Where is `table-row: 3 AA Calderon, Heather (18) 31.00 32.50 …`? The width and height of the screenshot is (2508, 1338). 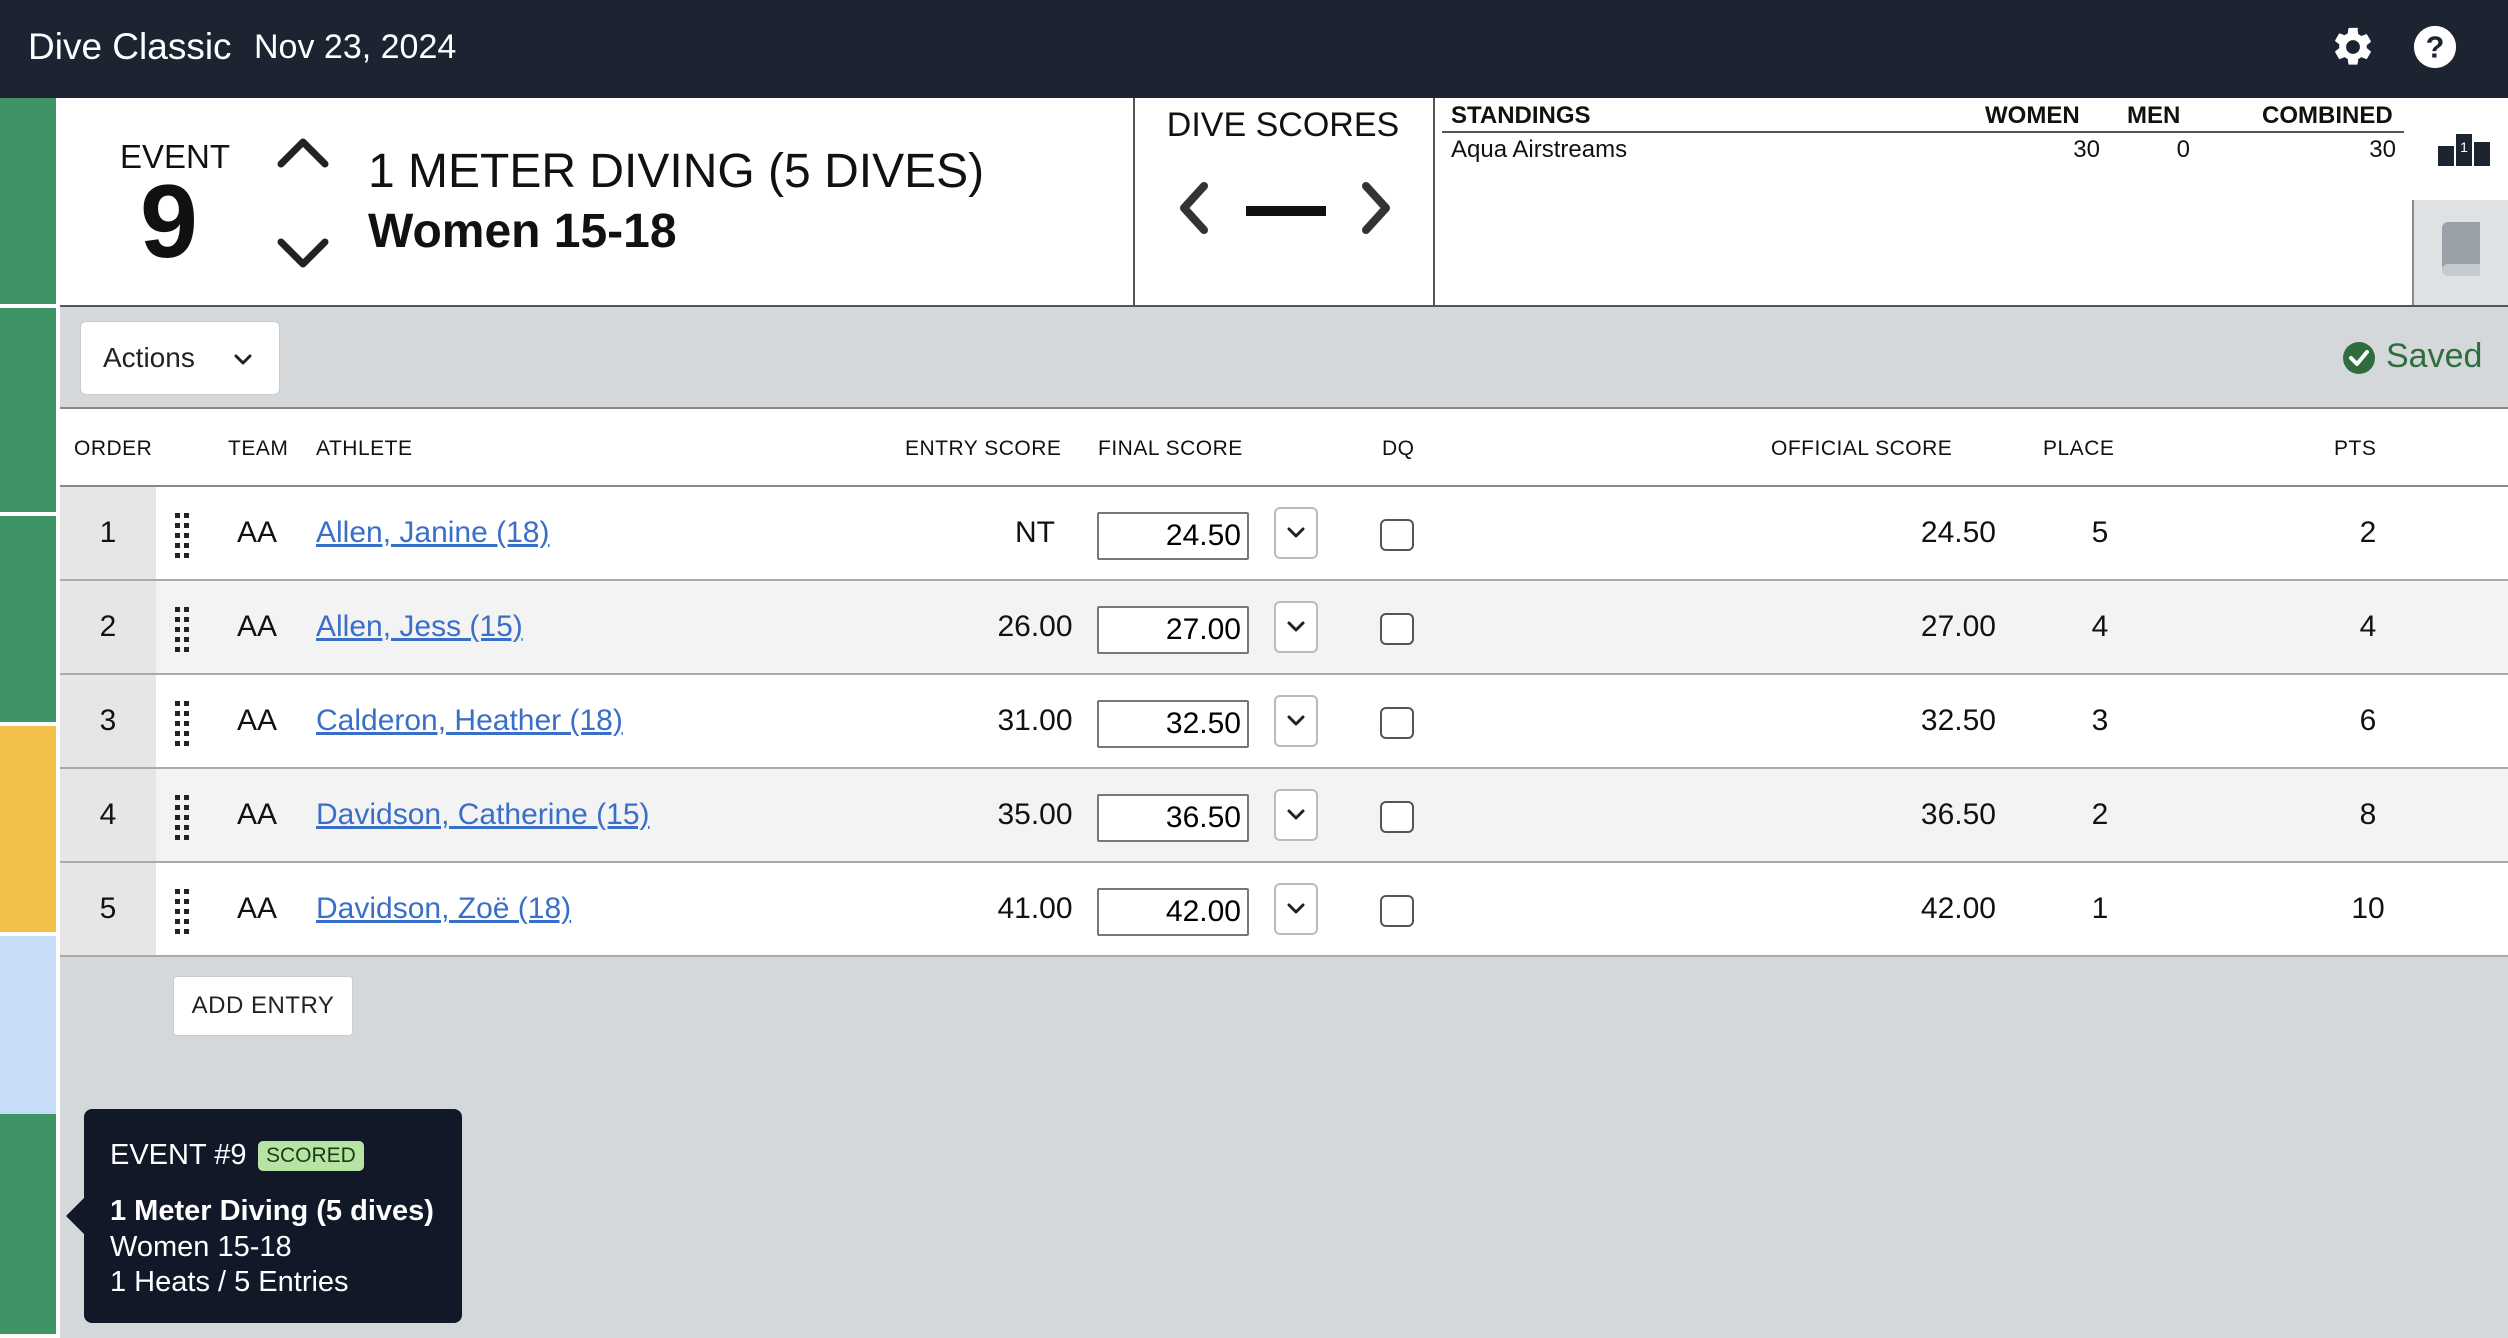
table-row: 3 AA Calderon, Heather (18) 31.00 32.50 … is located at coordinates (1284, 722).